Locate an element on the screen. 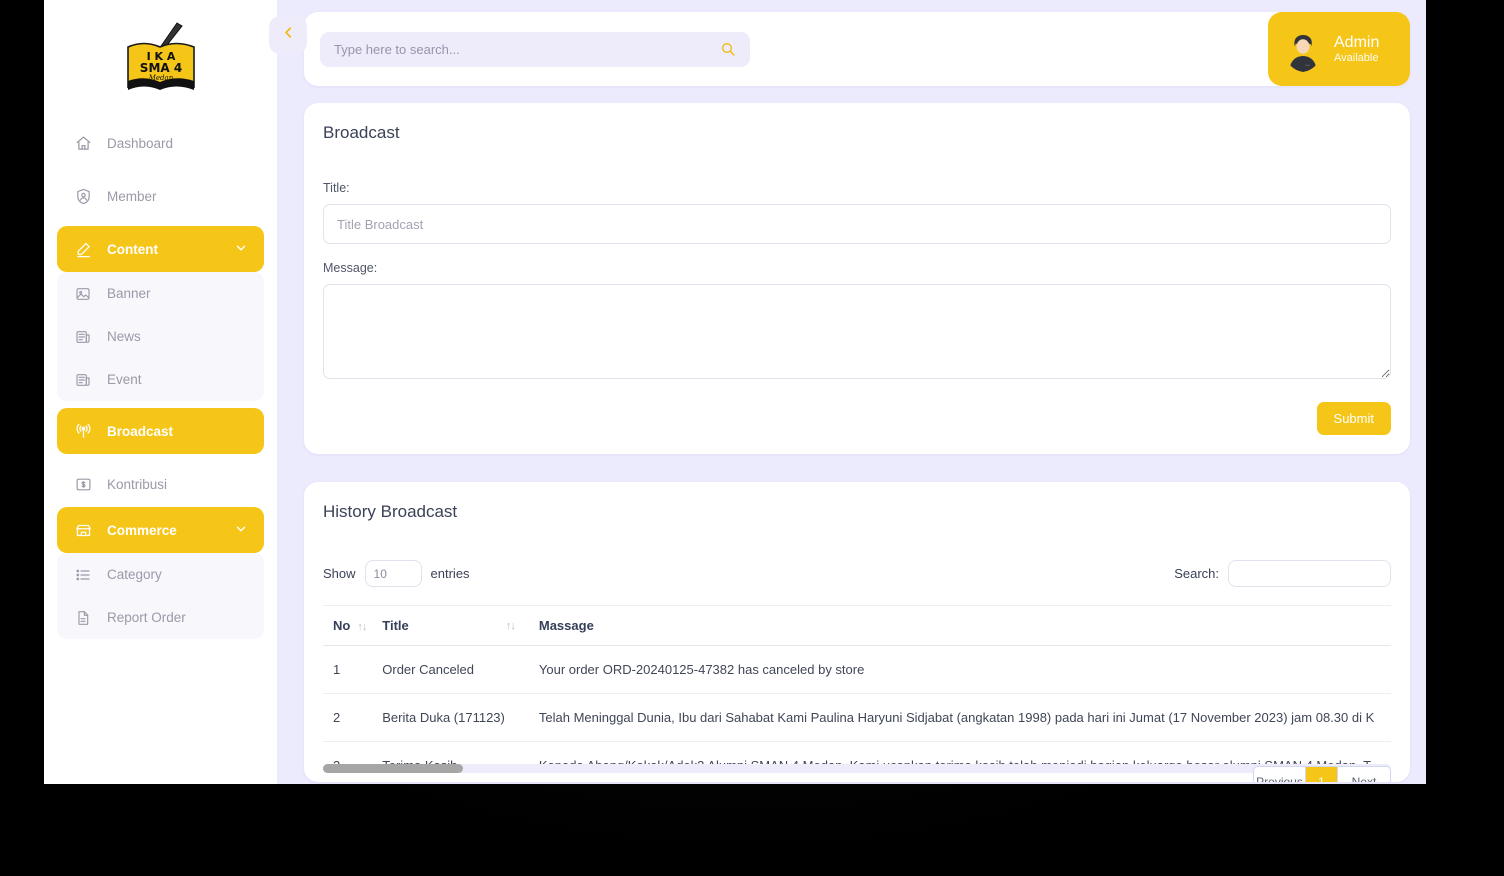  admin-profile-chip: Admin Available is located at coordinates (1339, 49).